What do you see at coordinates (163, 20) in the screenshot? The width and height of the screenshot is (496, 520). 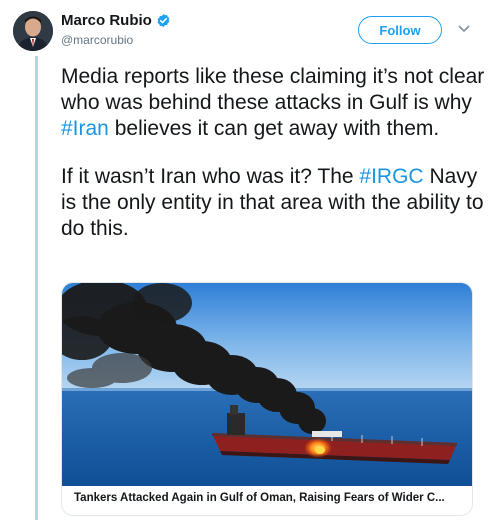 I see `verified-badge-icon` at bounding box center [163, 20].